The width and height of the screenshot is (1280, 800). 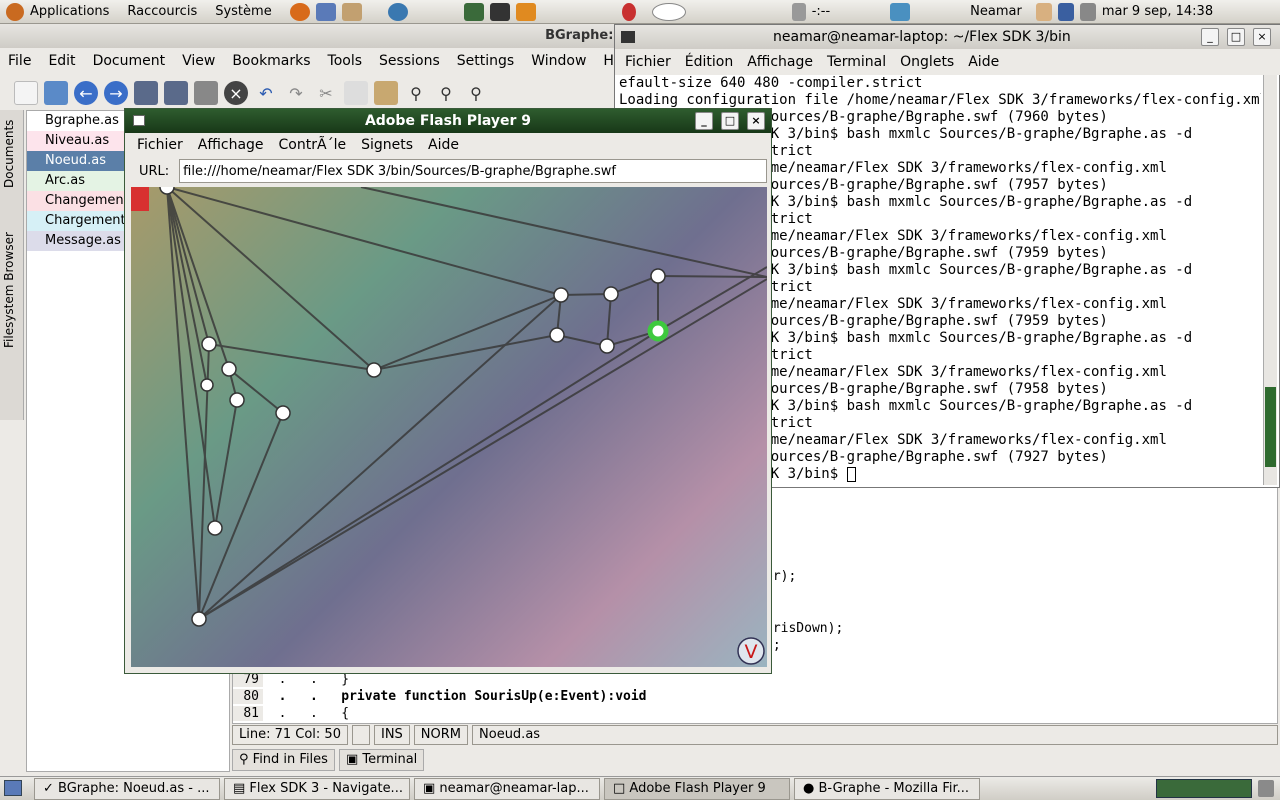 What do you see at coordinates (1270, 280) in the screenshot?
I see `terminal-scrollbar` at bounding box center [1270, 280].